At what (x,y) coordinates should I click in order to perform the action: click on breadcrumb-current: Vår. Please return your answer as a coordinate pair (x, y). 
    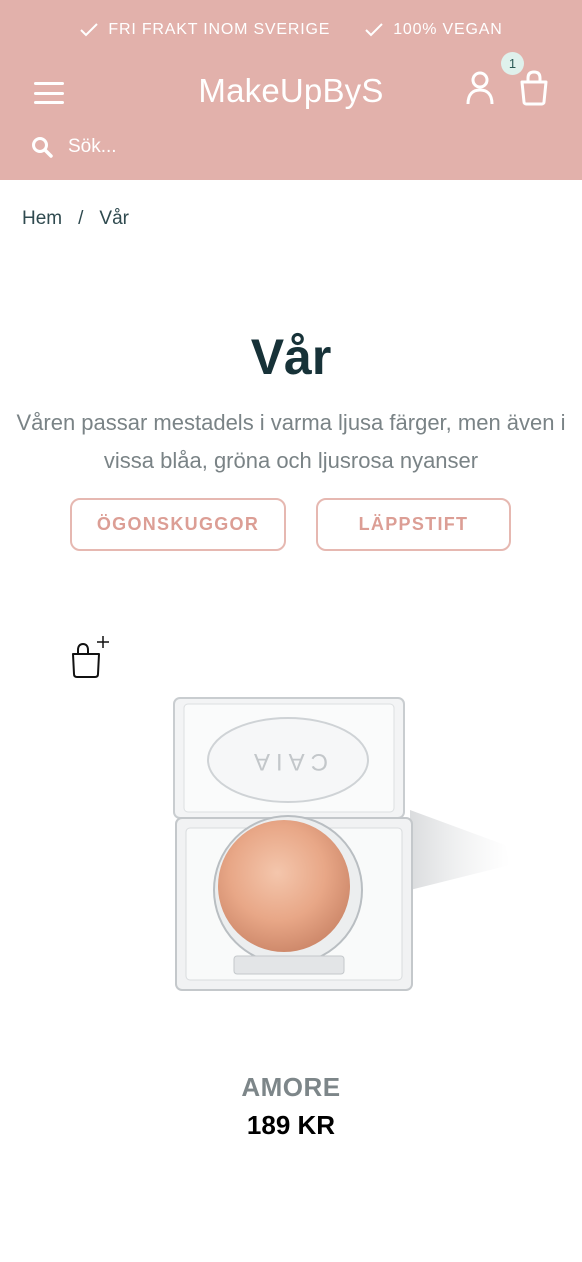
    Looking at the image, I should click on (114, 218).